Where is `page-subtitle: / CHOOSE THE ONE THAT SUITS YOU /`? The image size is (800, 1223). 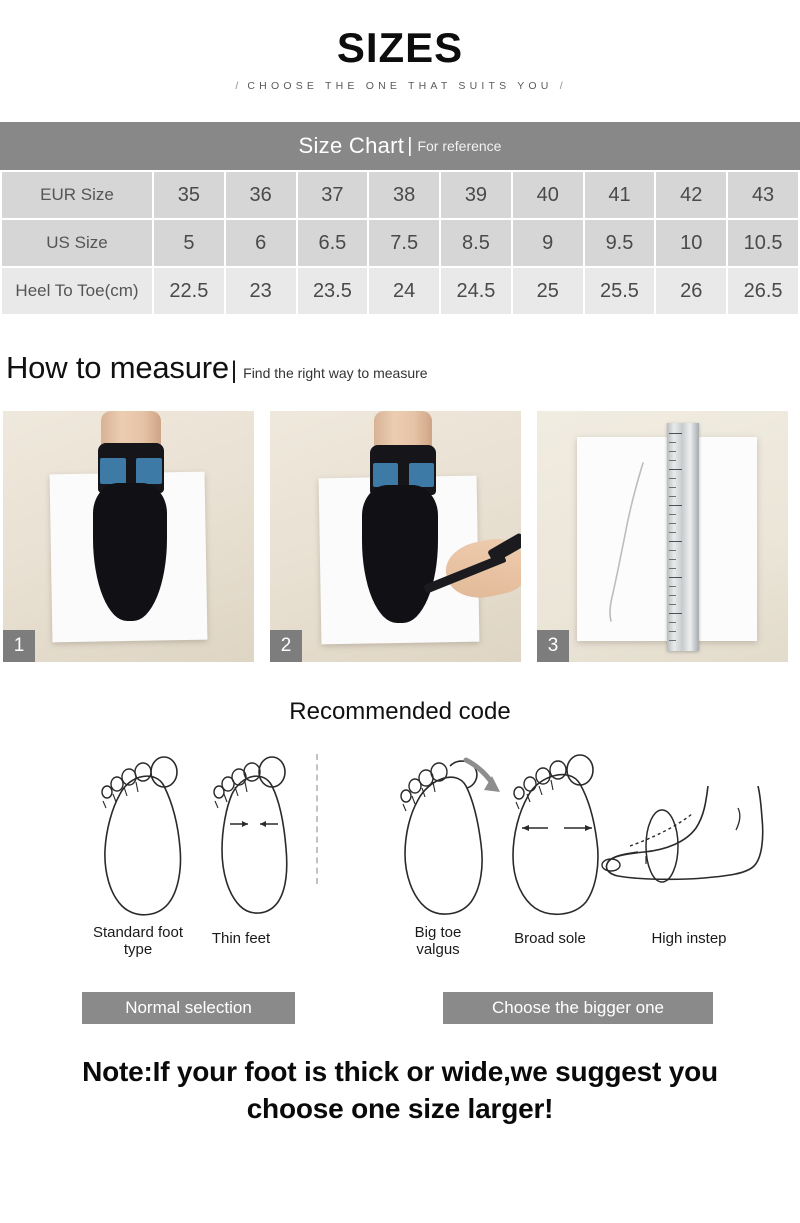
page-subtitle: / CHOOSE THE ONE THAT SUITS YOU / is located at coordinates (400, 86).